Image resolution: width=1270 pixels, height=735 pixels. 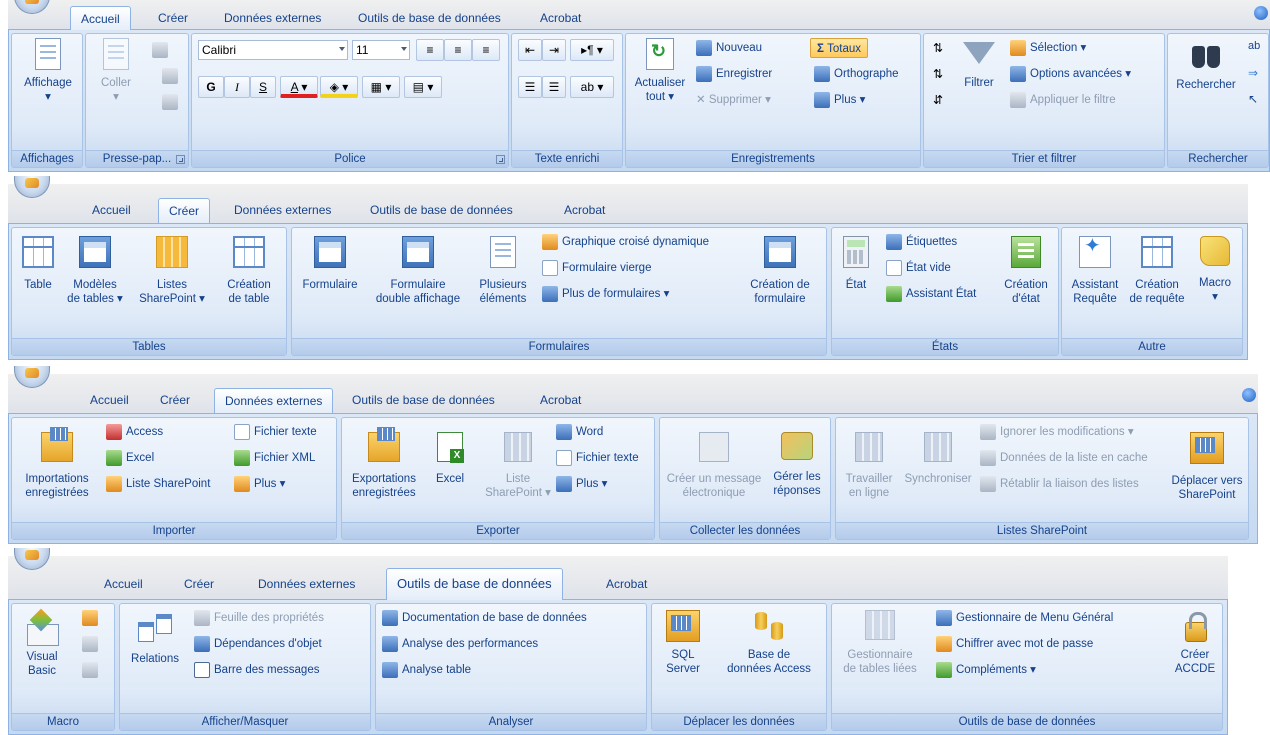 I want to click on convert-macro-icon, so click(x=90, y=644).